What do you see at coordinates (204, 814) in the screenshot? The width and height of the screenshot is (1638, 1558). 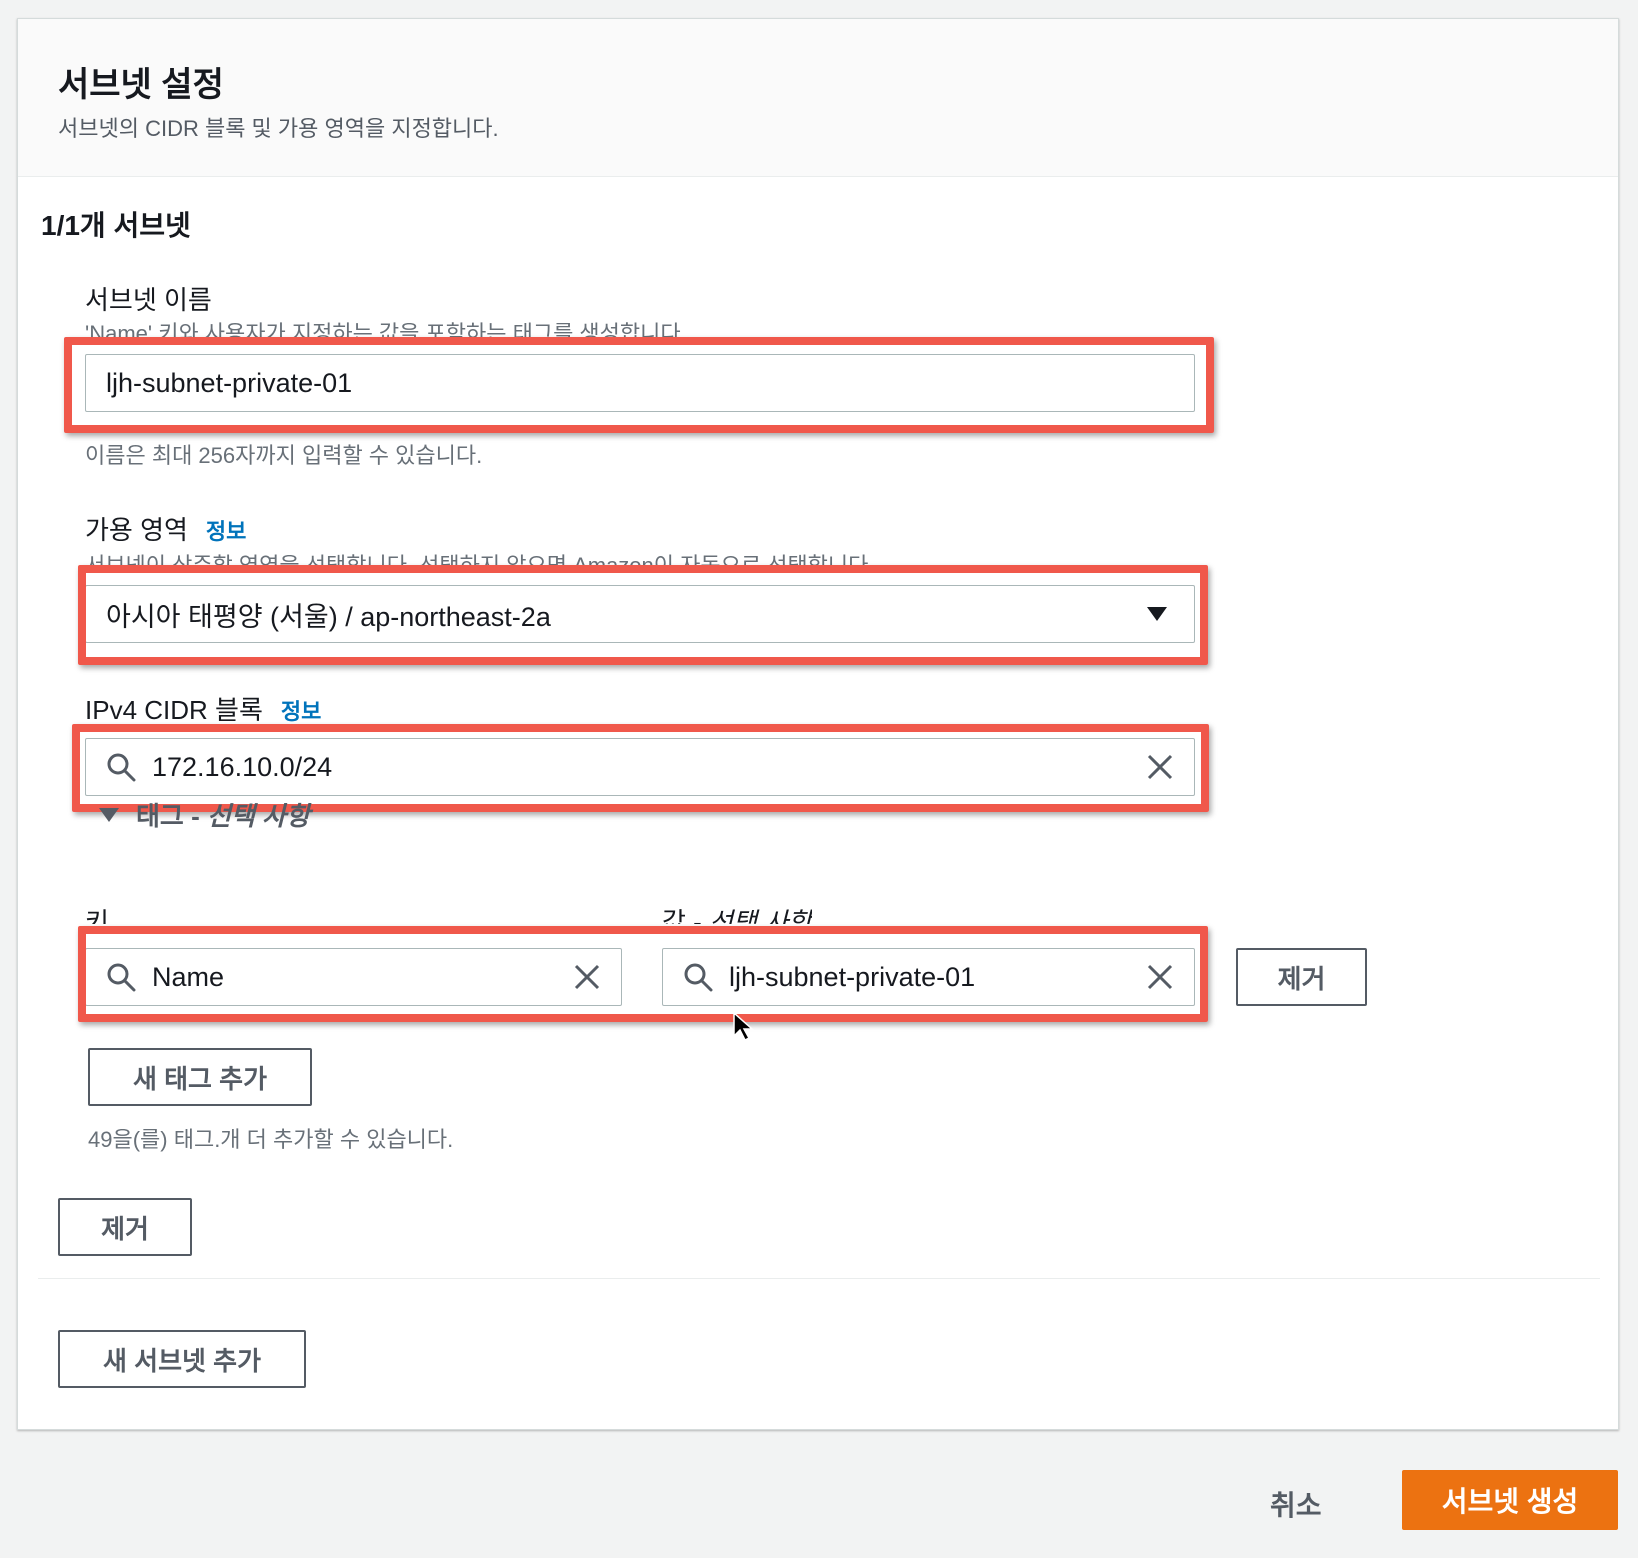 I see `tags-expander: 태그 - 선택 사항` at bounding box center [204, 814].